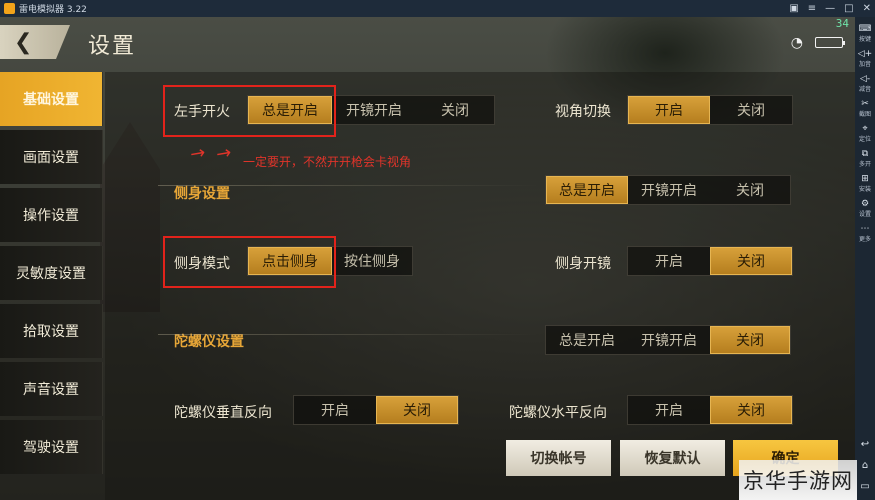 Image resolution: width=875 pixels, height=500 pixels. I want to click on minimize-icon: —, so click(830, 8).